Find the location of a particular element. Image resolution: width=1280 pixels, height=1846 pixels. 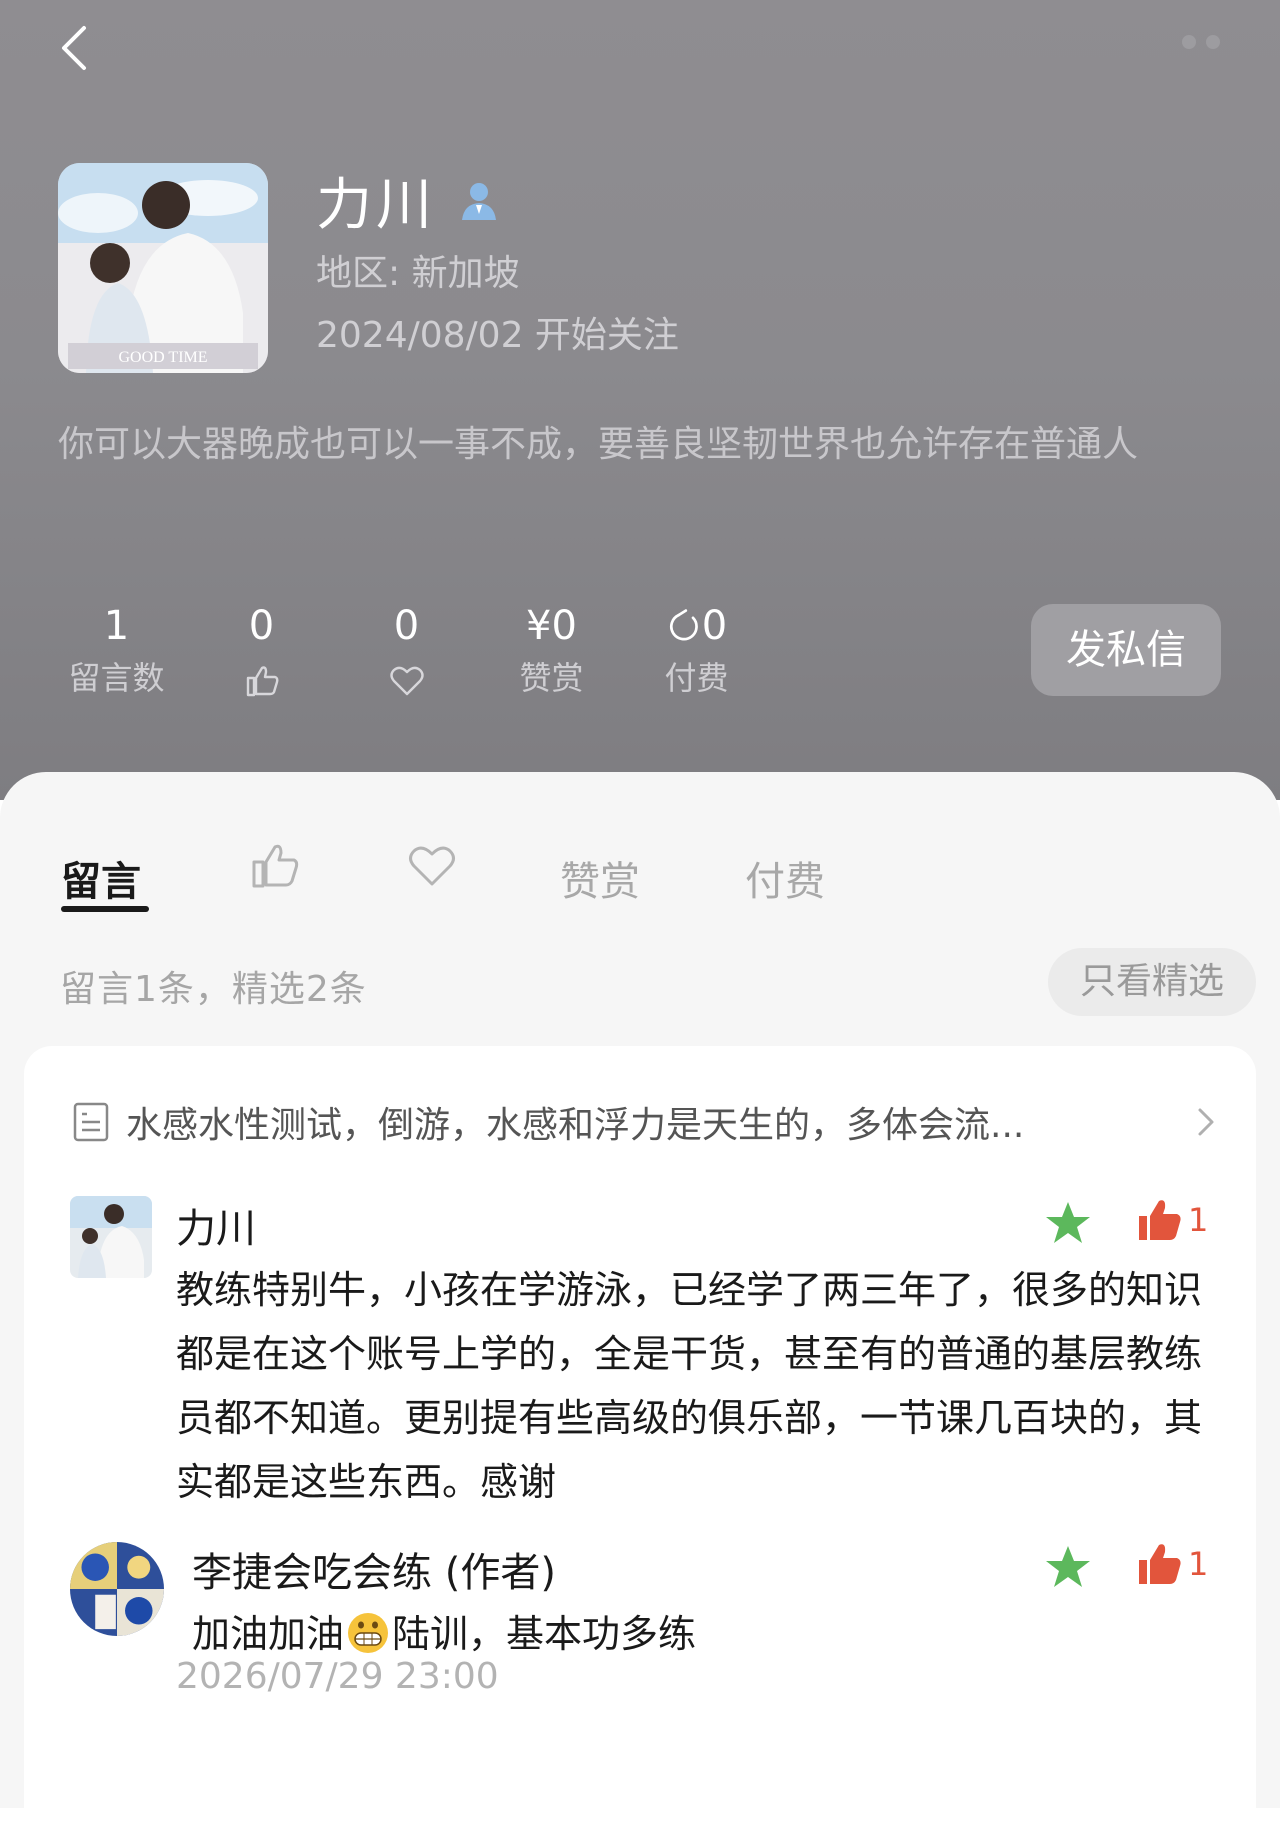

reply-like-button: 1 is located at coordinates (1172, 1564).